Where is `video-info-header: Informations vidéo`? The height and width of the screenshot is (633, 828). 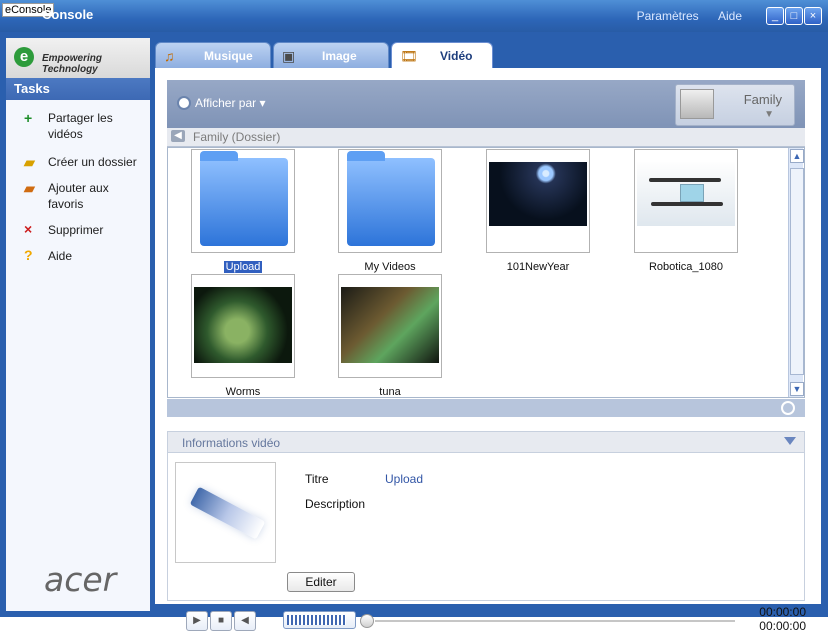
video-info-header: Informations vidéo is located at coordinates (486, 442).